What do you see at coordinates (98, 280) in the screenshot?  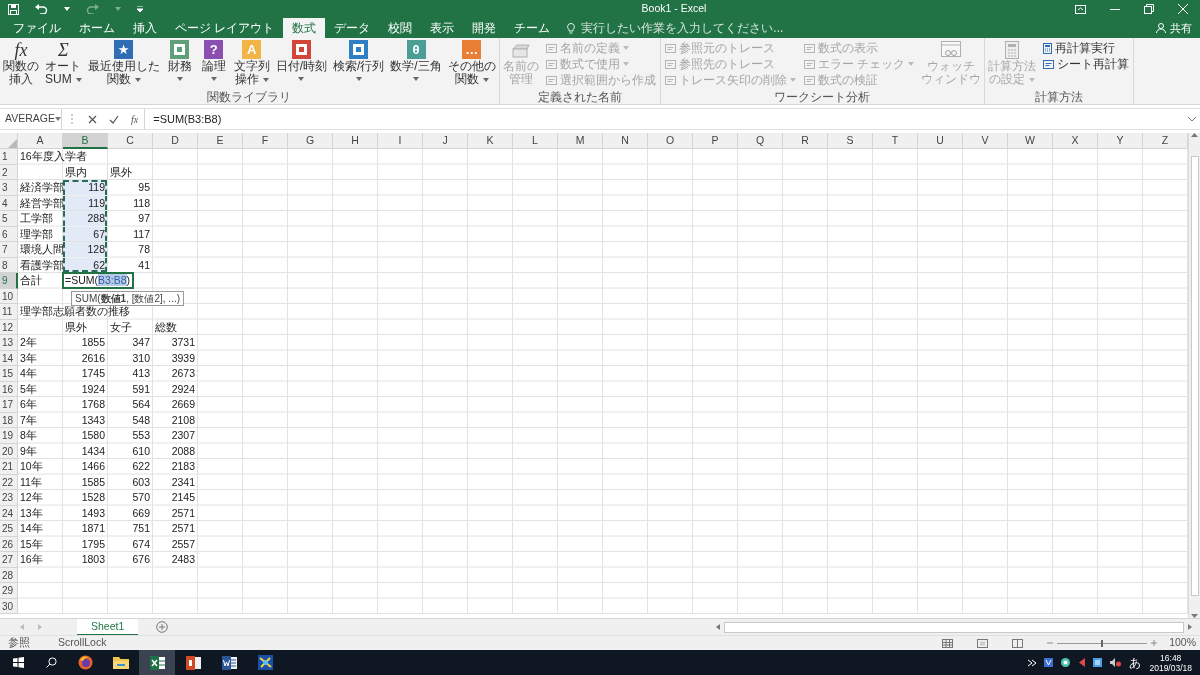 I see `cell-editor: =SUM(B3:B8)` at bounding box center [98, 280].